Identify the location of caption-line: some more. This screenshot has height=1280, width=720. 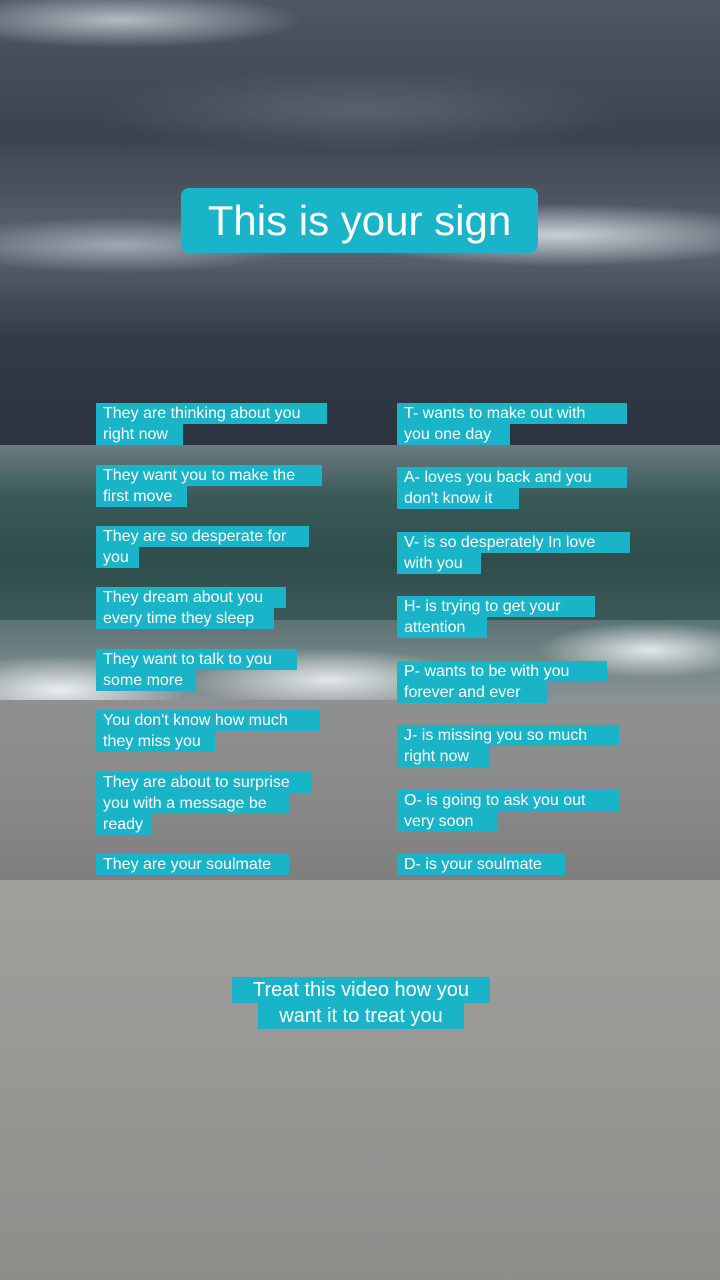
(143, 680).